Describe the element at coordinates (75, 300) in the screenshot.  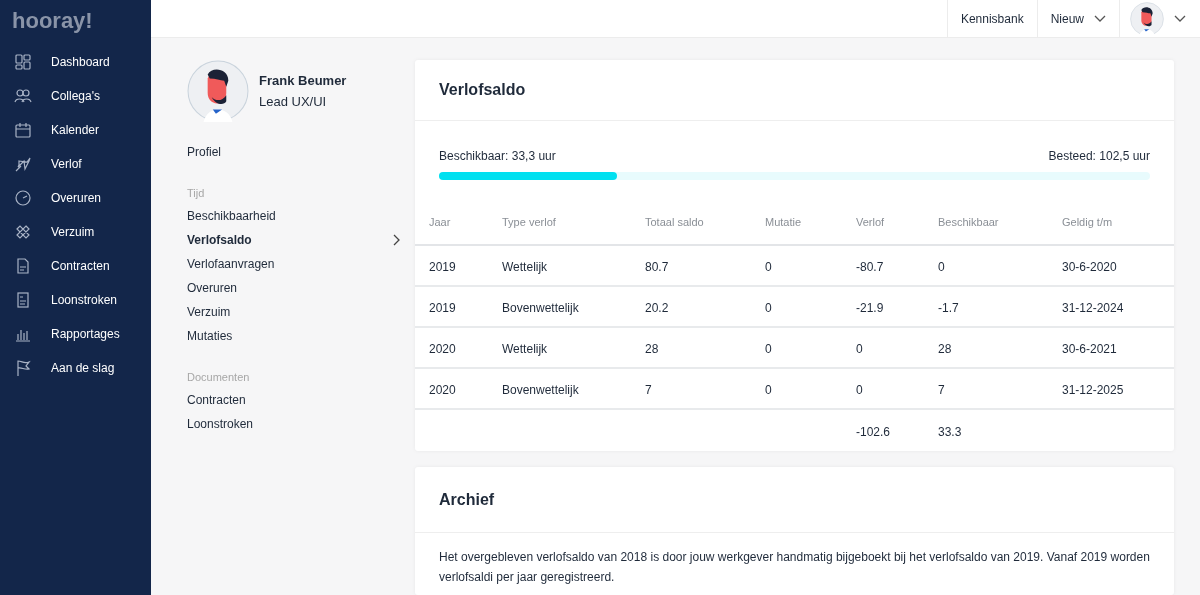
I see `sidebar-item: Loonstroken` at that location.